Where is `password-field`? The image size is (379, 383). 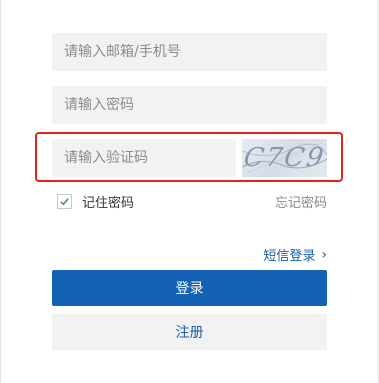 password-field is located at coordinates (189, 105).